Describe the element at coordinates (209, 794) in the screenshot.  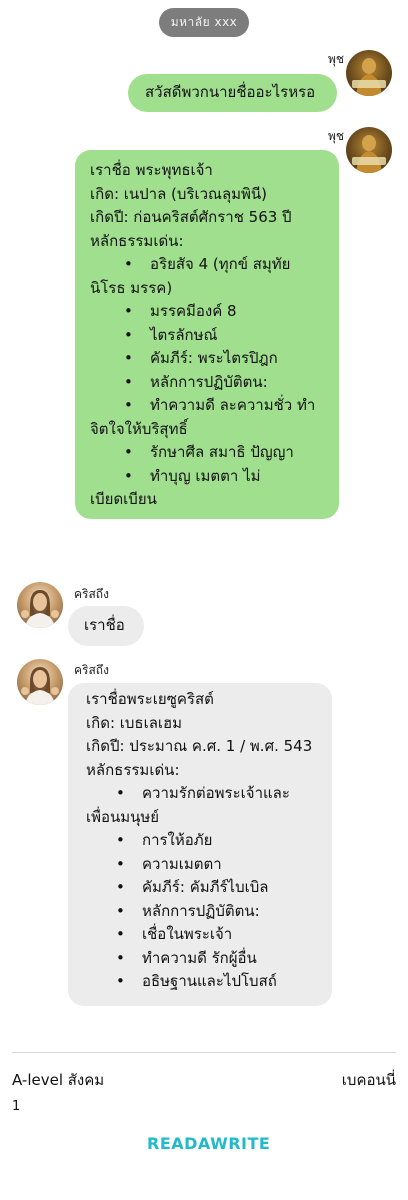
I see `bullet-line: • ความรักต่อพระเจ้าและ` at that location.